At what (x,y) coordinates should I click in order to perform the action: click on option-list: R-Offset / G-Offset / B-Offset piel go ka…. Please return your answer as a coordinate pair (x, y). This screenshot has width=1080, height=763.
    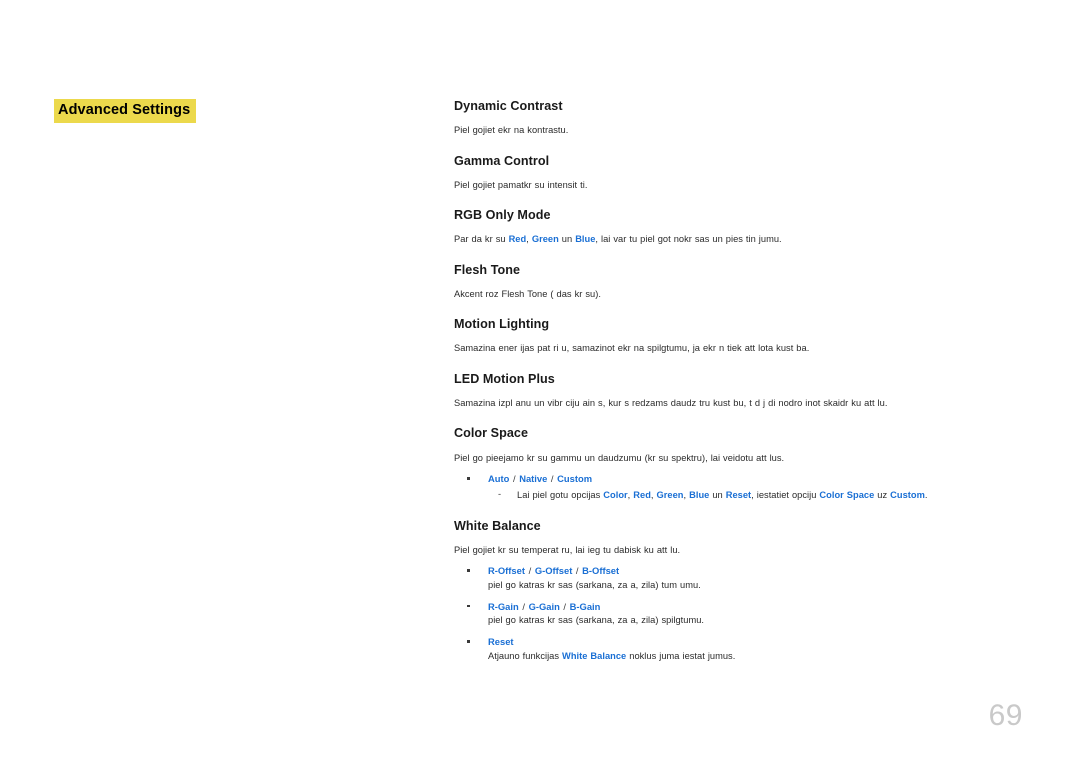
    Looking at the image, I should click on (734, 614).